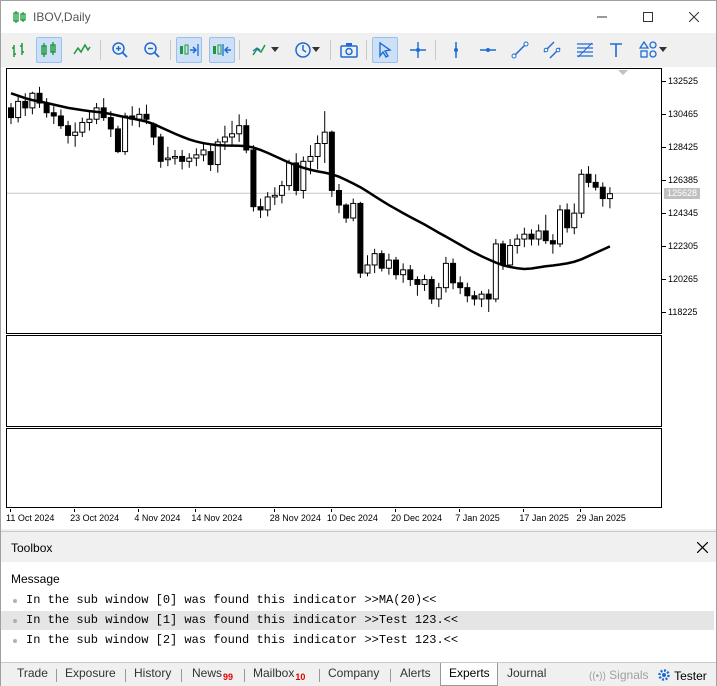 The width and height of the screenshot is (717, 686). I want to click on toolbox-header: Toolbox, so click(358, 547).